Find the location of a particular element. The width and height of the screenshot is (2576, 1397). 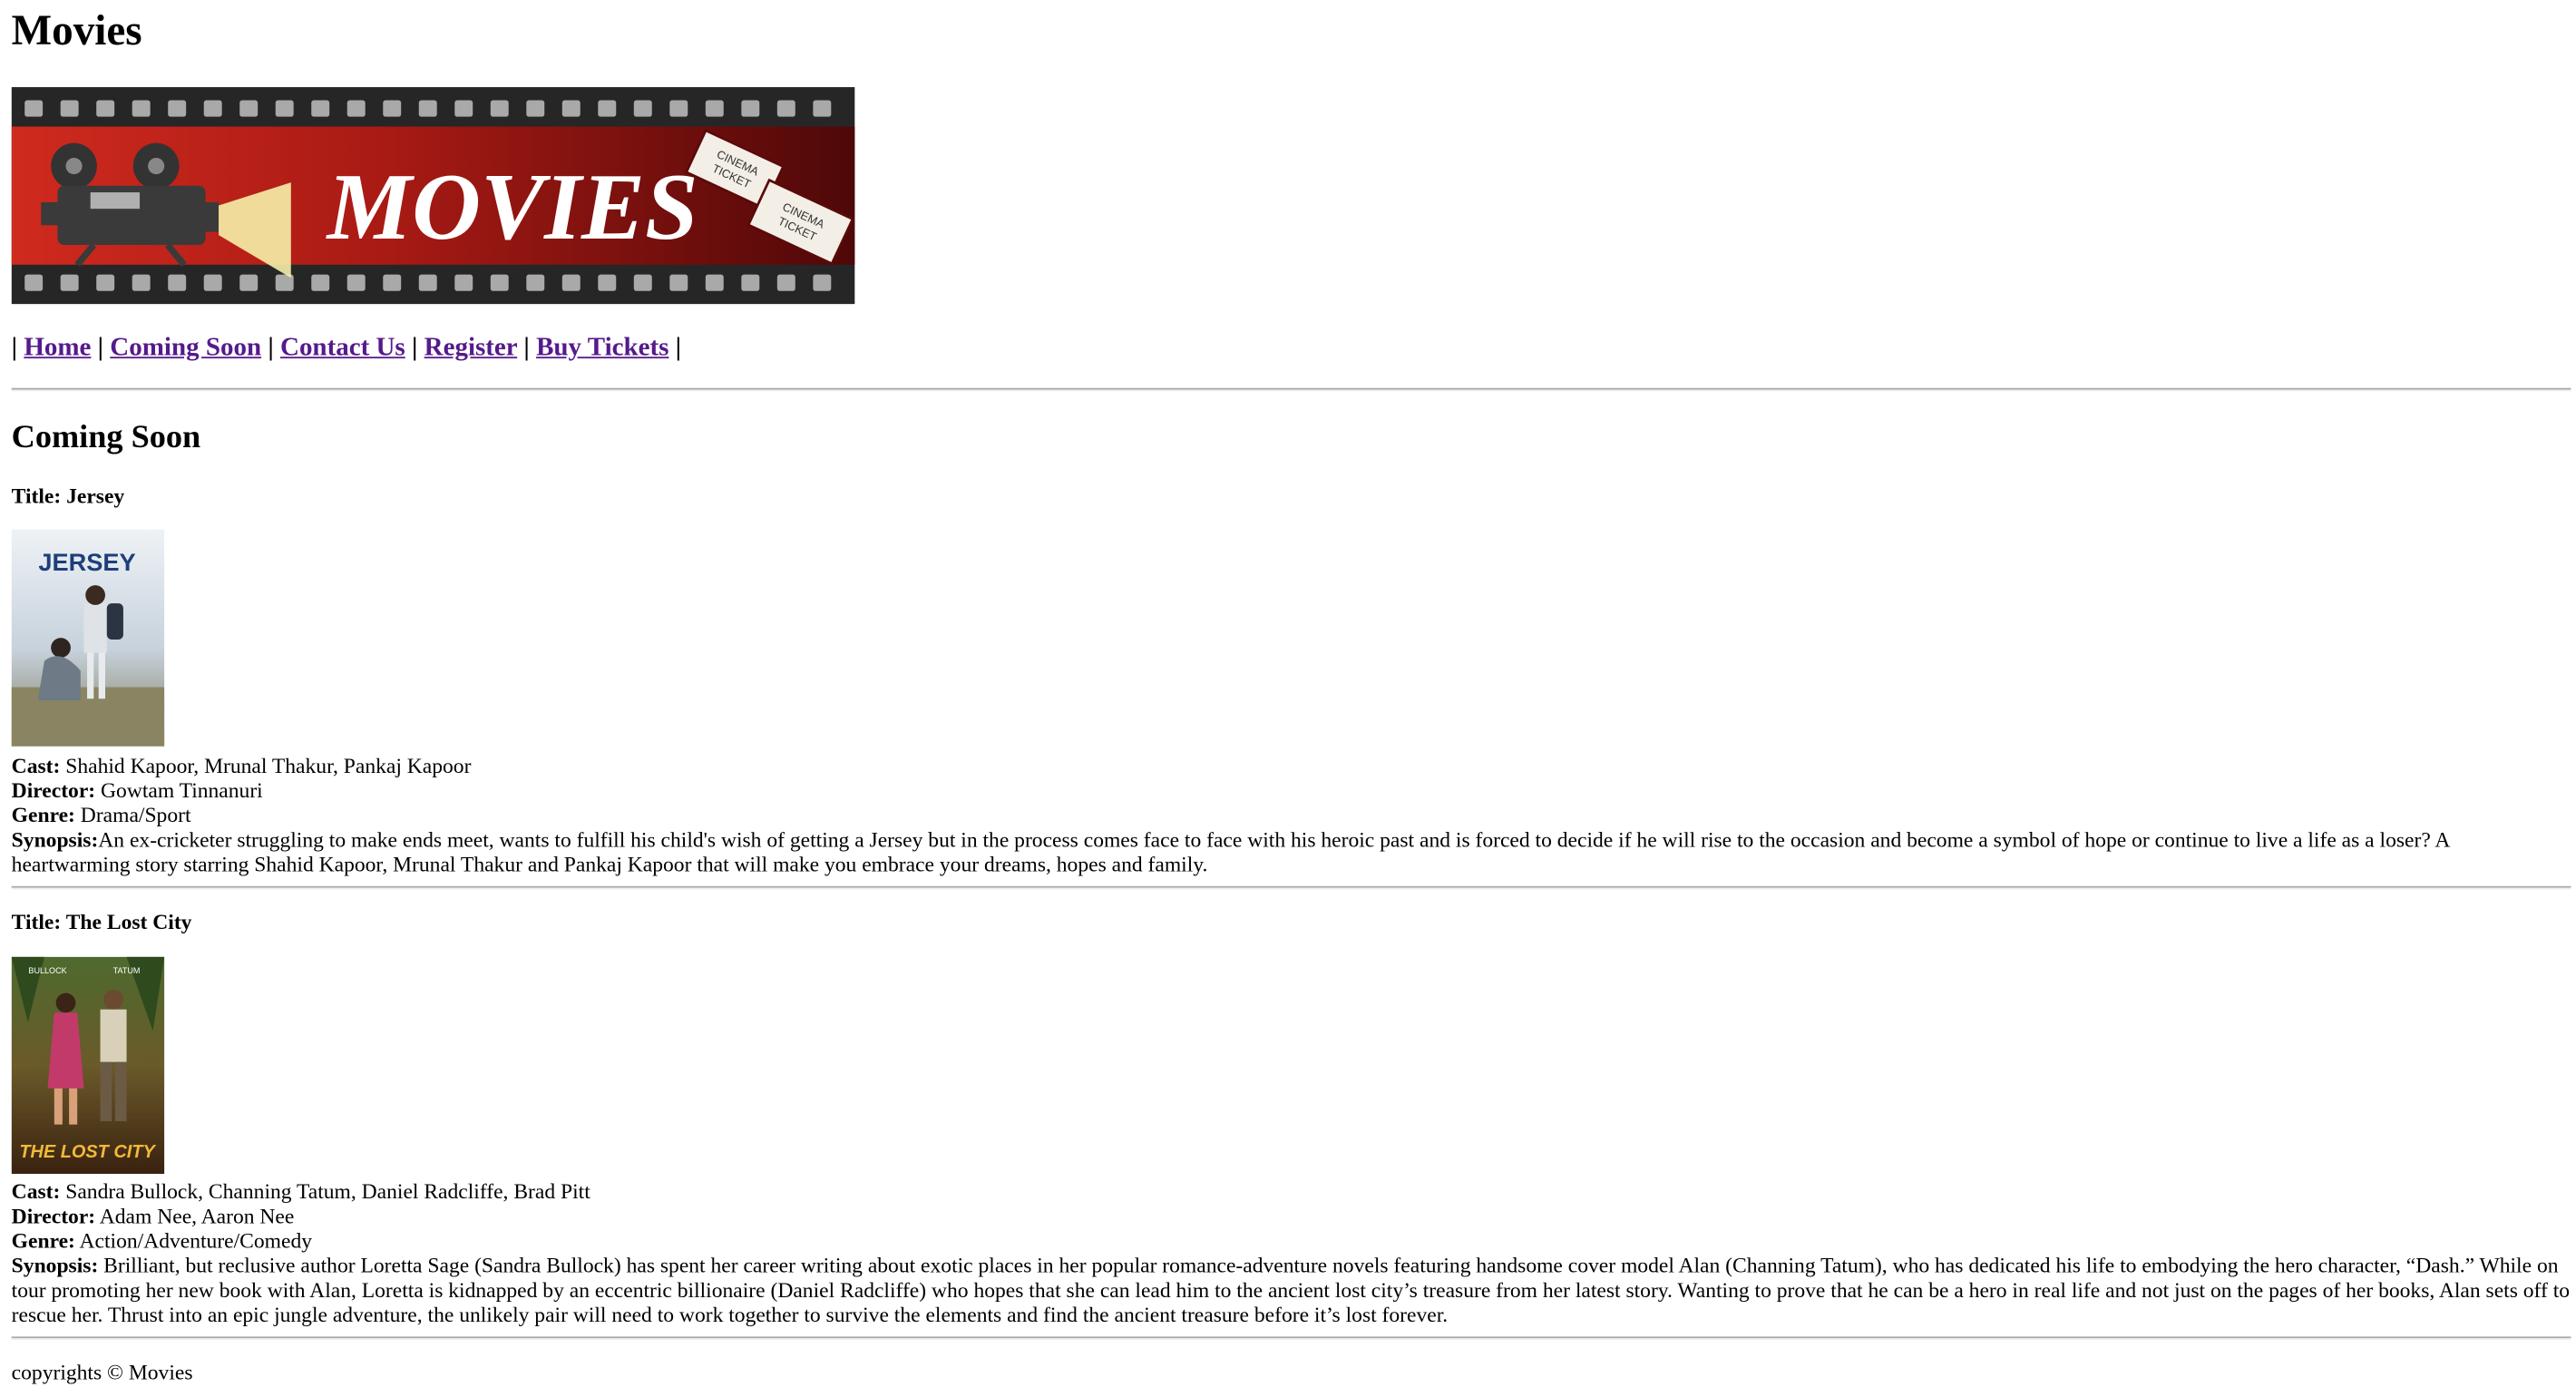

genre-line: Genre: Drama/Sport is located at coordinates (101, 814).